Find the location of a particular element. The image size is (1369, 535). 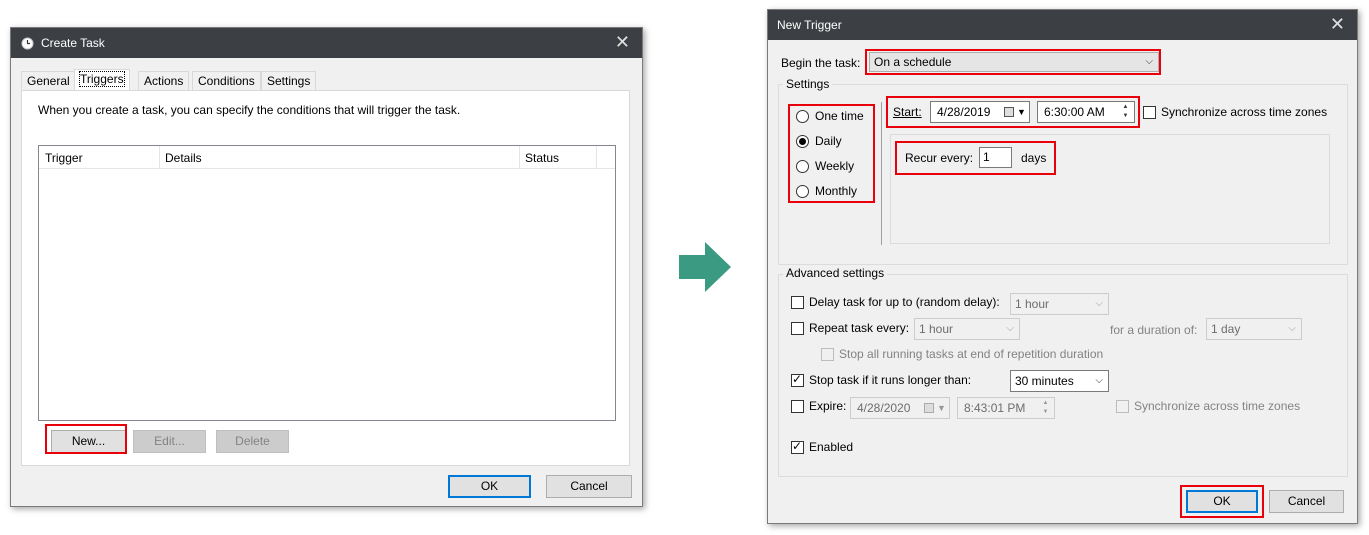

expire-sync-checkbox is located at coordinates (1122, 406).